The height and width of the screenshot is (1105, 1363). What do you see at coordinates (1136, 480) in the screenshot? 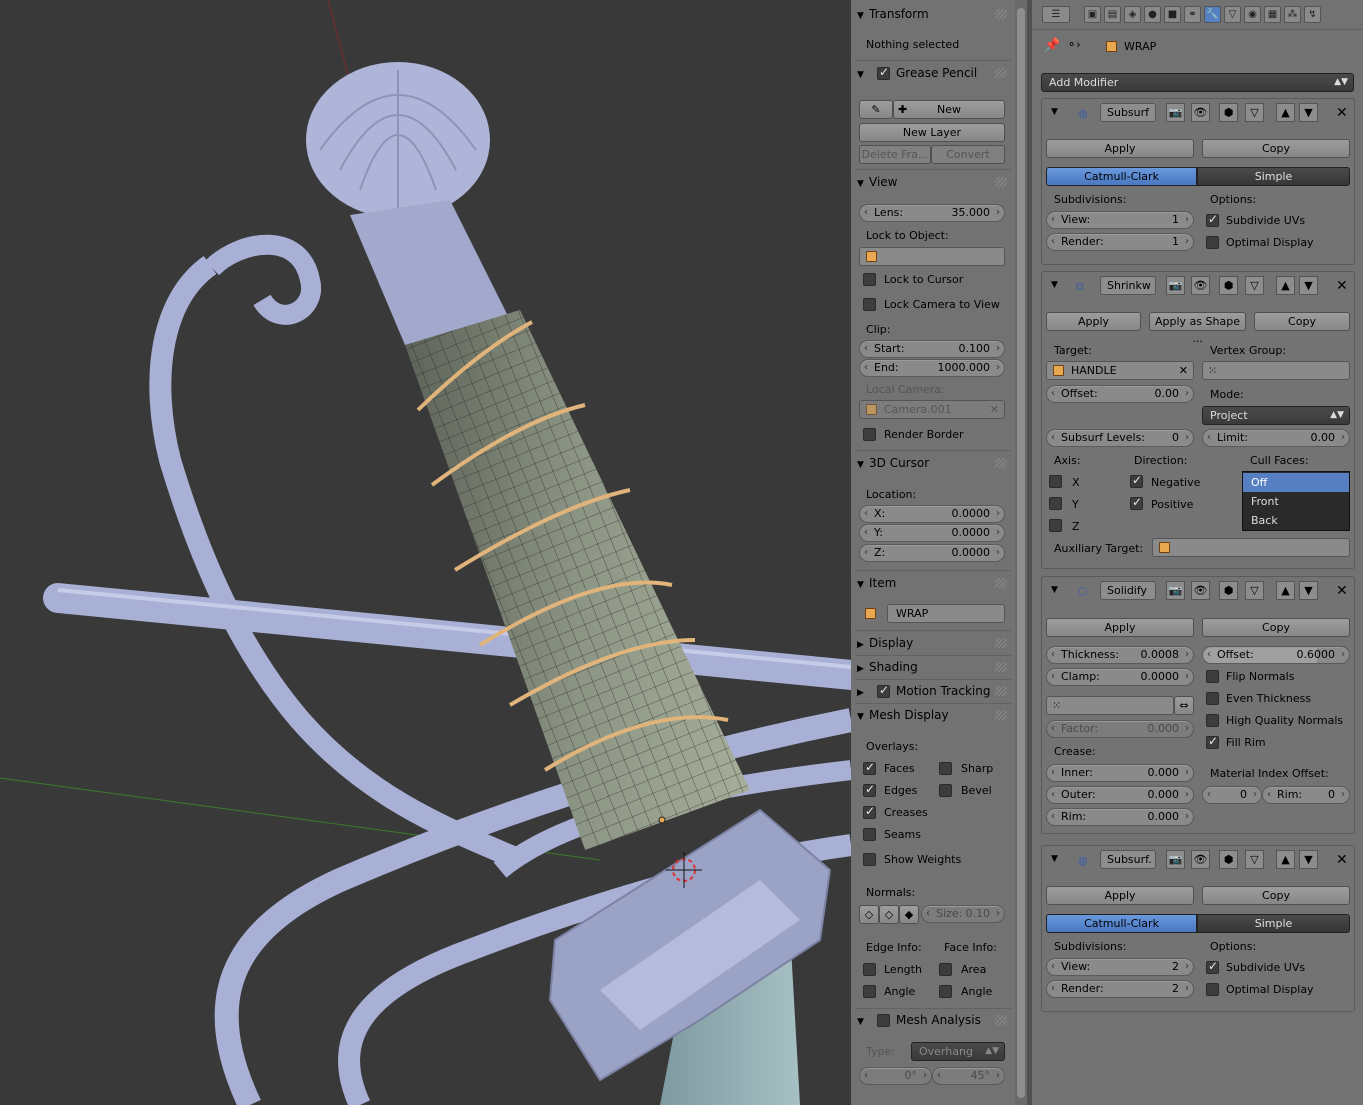
I see `negative-checkbox` at bounding box center [1136, 480].